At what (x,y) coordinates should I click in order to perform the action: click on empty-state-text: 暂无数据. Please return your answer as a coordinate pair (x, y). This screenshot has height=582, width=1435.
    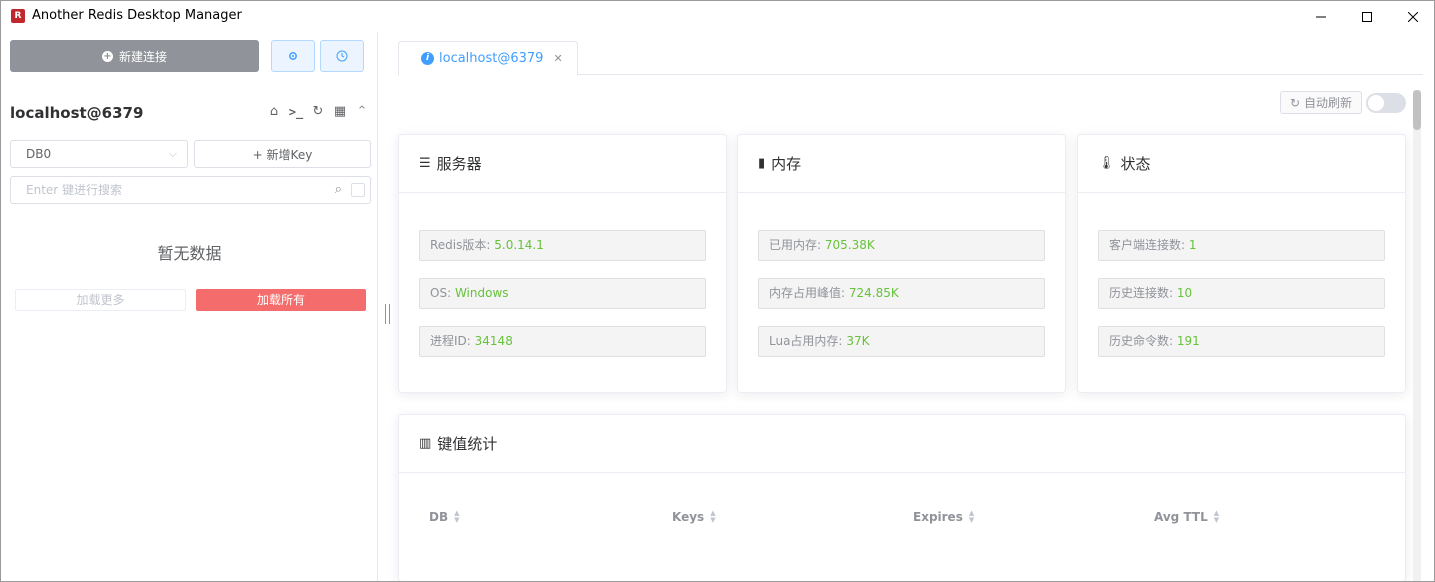
    Looking at the image, I should click on (189, 253).